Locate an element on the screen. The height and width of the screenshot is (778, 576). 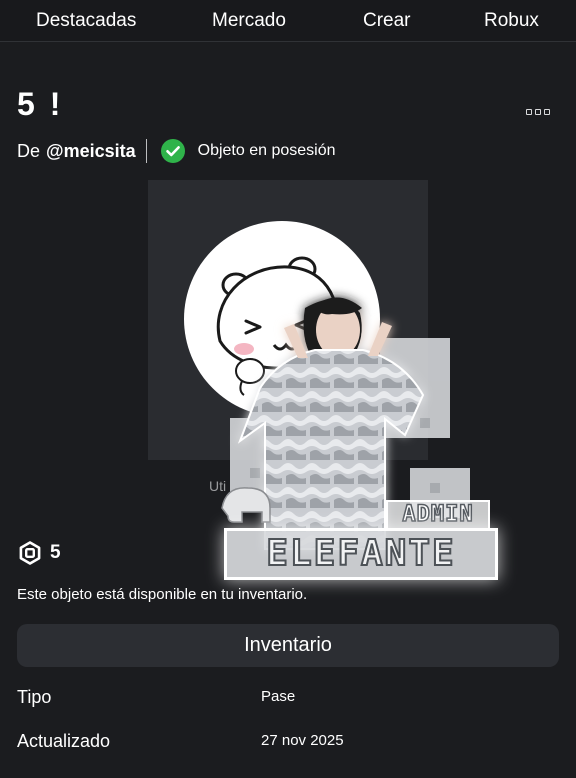
robux-icon is located at coordinates (30, 553).